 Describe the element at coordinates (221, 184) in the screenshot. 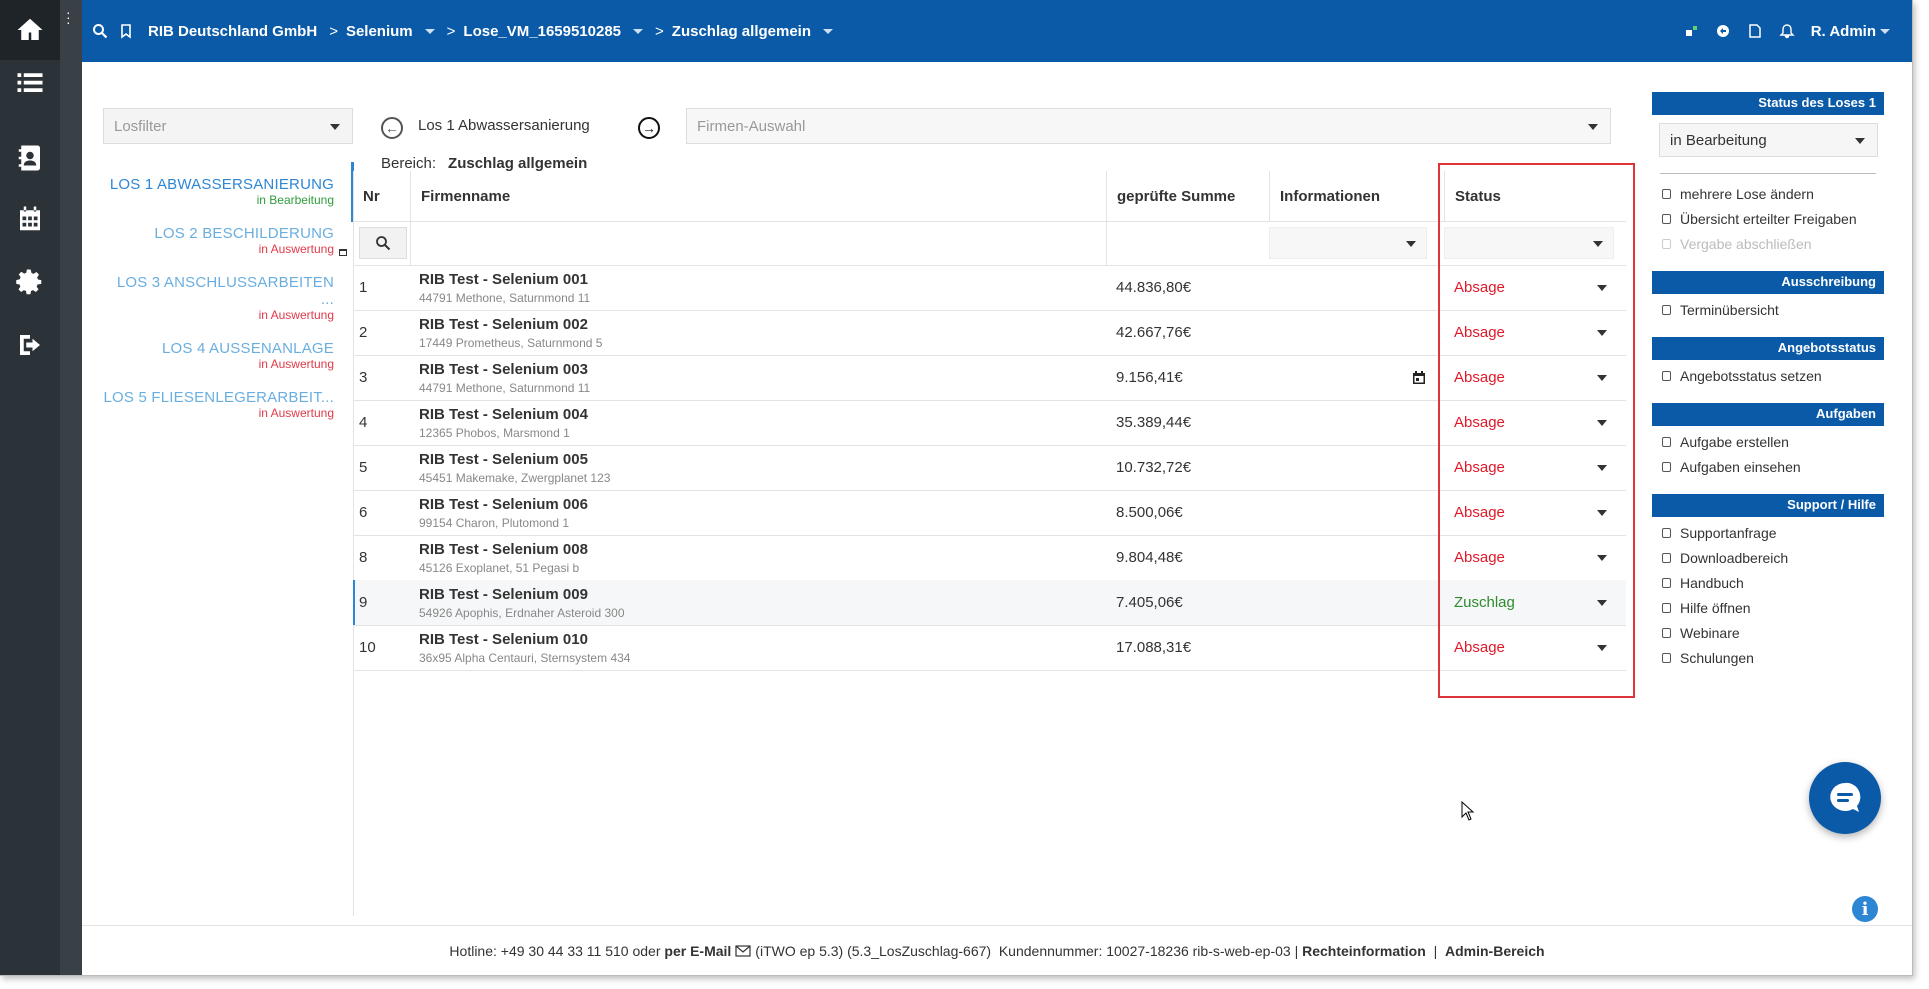

I see `lot-name: LOS 1 ABWASSERSANIERUNG` at that location.